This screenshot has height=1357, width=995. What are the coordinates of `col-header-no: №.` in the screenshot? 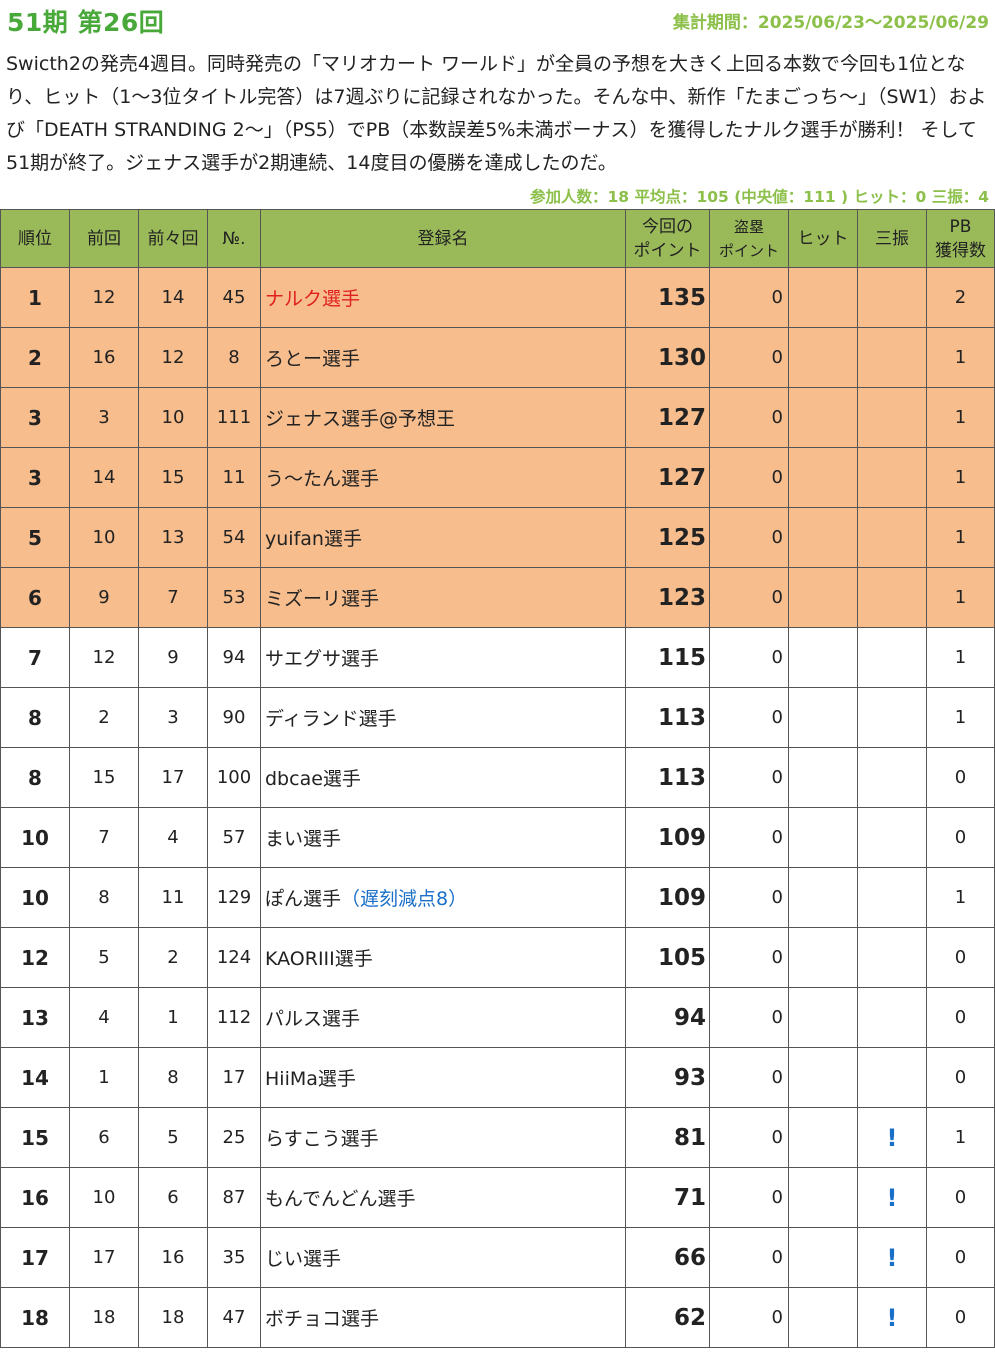 It's located at (234, 238).